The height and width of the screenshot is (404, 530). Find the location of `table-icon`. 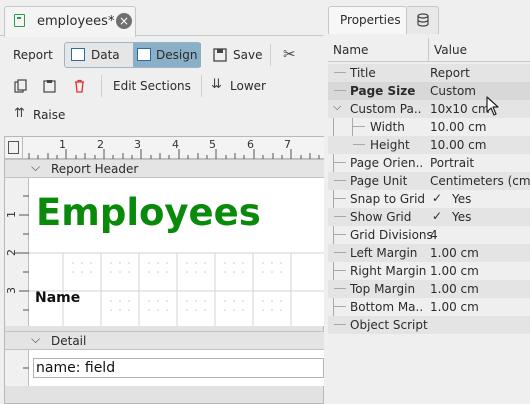

table-icon is located at coordinates (78, 54).